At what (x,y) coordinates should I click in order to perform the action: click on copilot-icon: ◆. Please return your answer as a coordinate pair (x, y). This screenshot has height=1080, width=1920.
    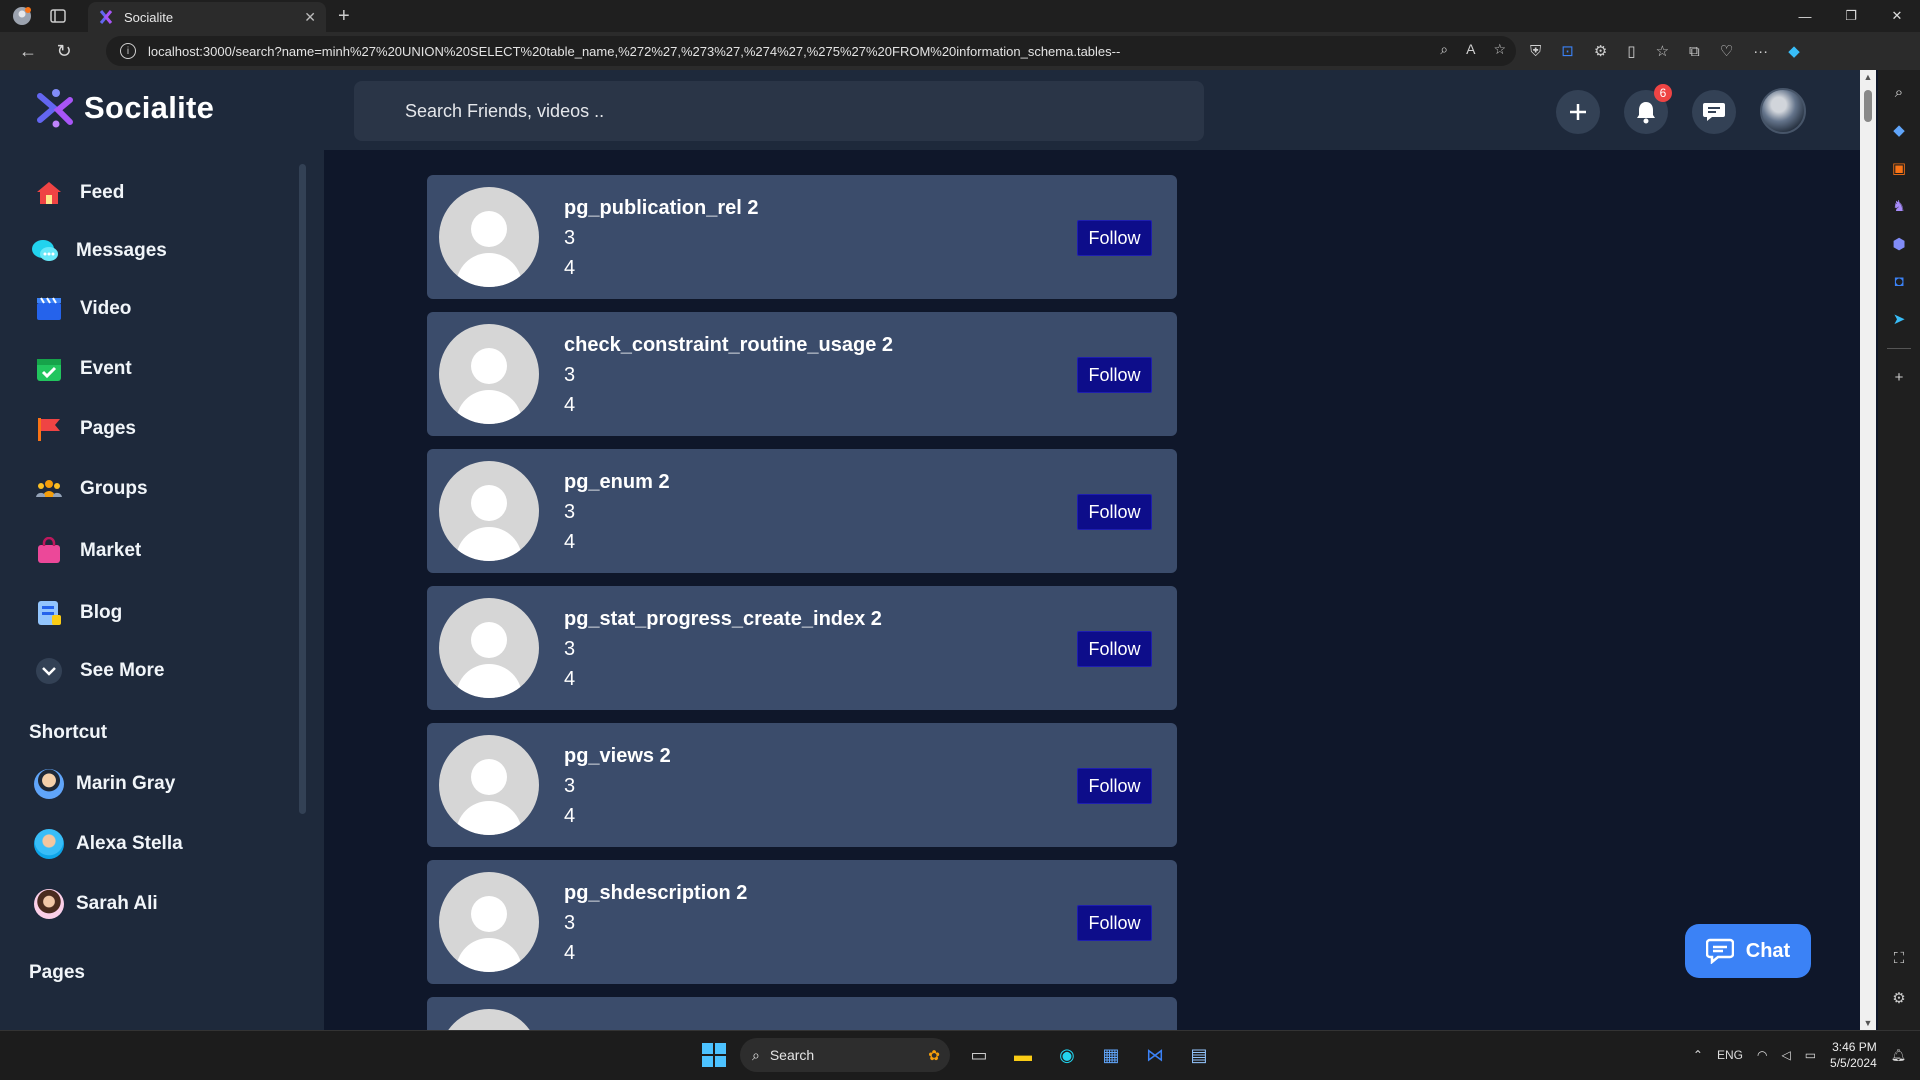
    Looking at the image, I should click on (1794, 51).